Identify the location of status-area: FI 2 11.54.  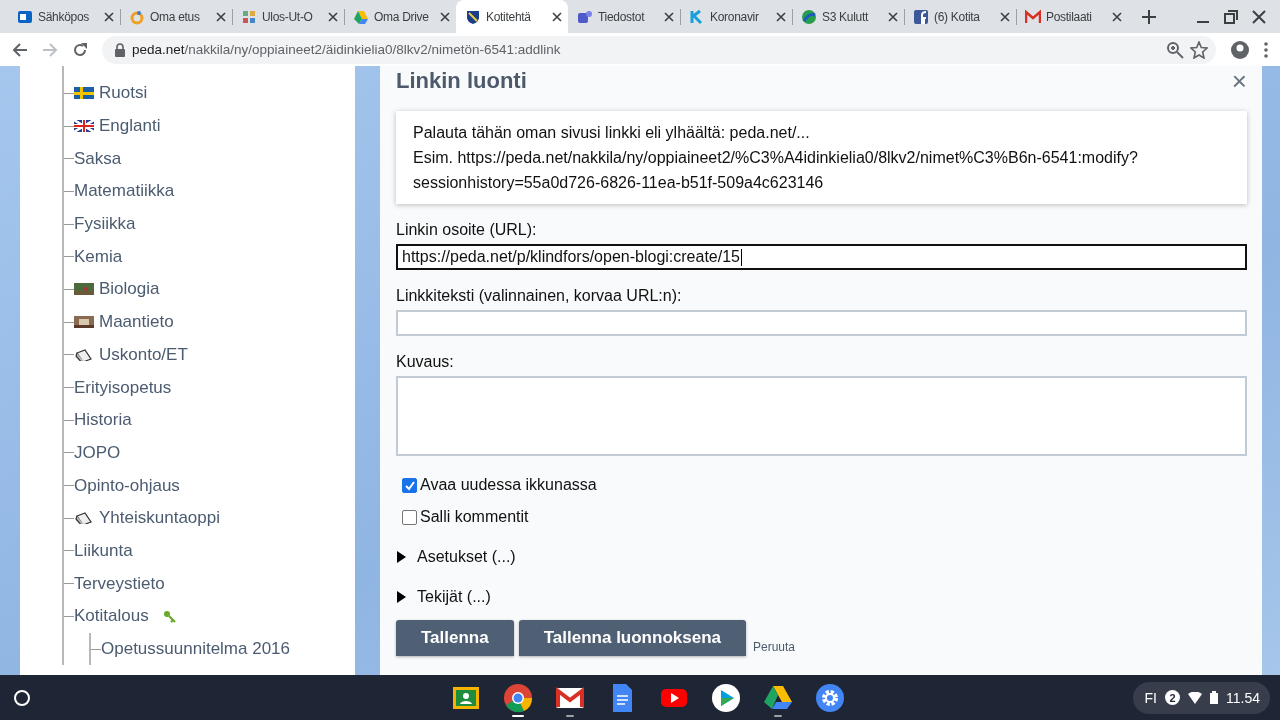
(1201, 697).